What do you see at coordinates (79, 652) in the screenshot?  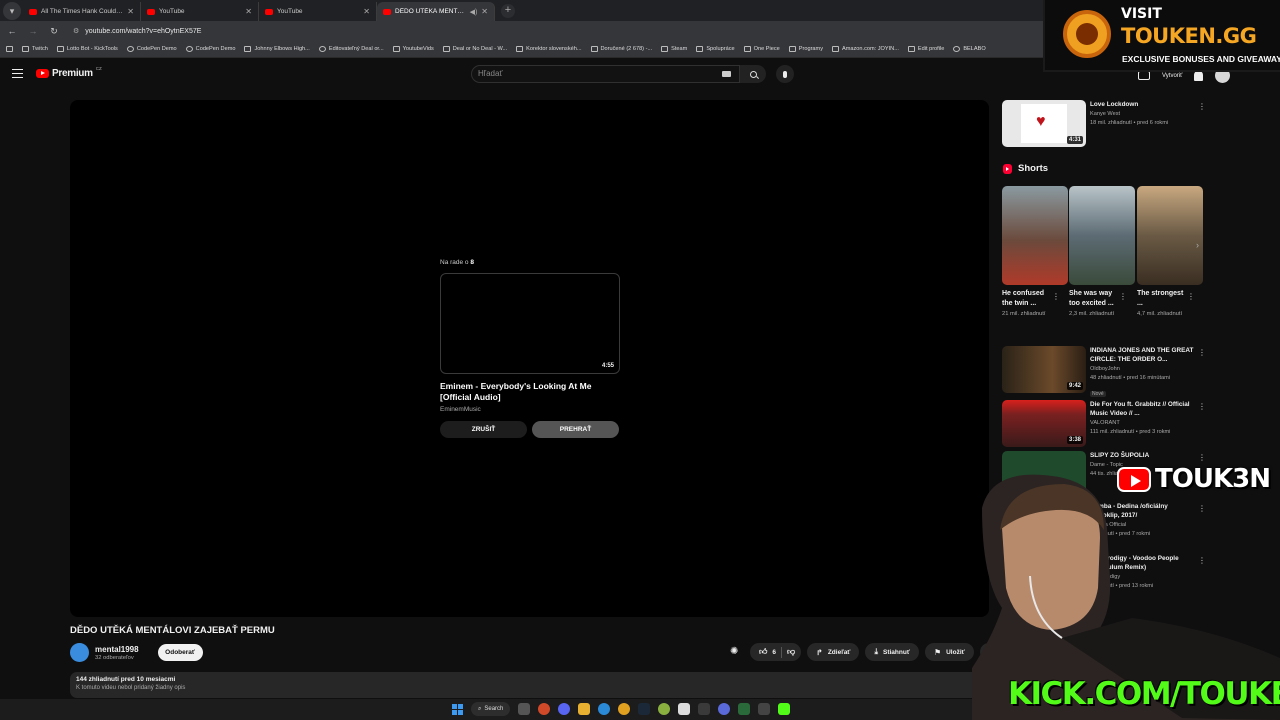 I see `channel-avatar` at bounding box center [79, 652].